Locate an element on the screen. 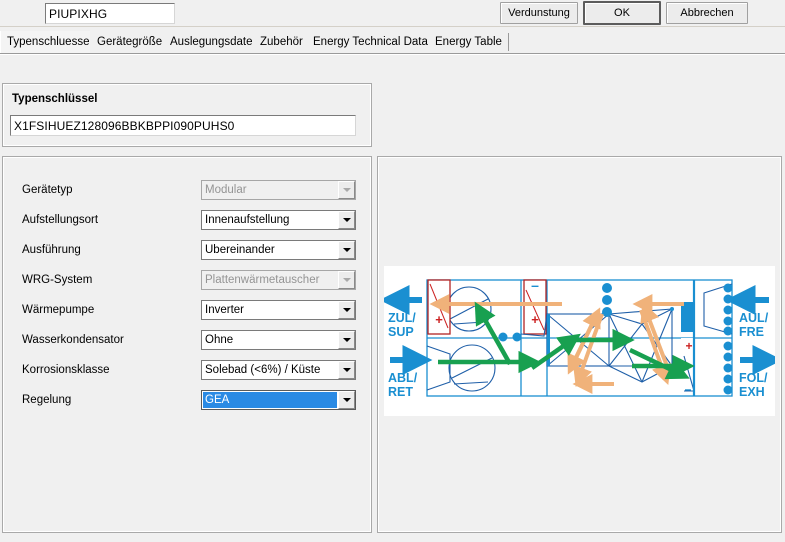  ok-button-label: OK is located at coordinates (622, 13).